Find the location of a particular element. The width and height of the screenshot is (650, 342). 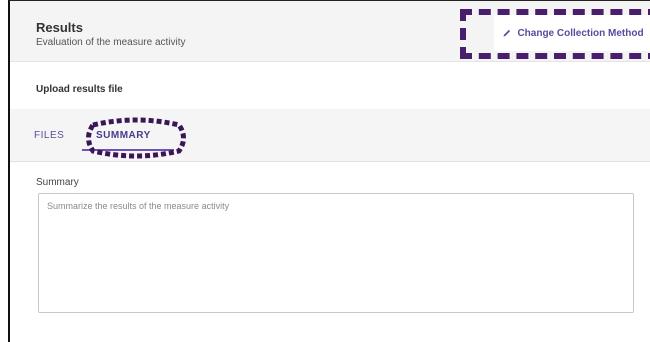

tab-summary: SUMMARY is located at coordinates (123, 135).